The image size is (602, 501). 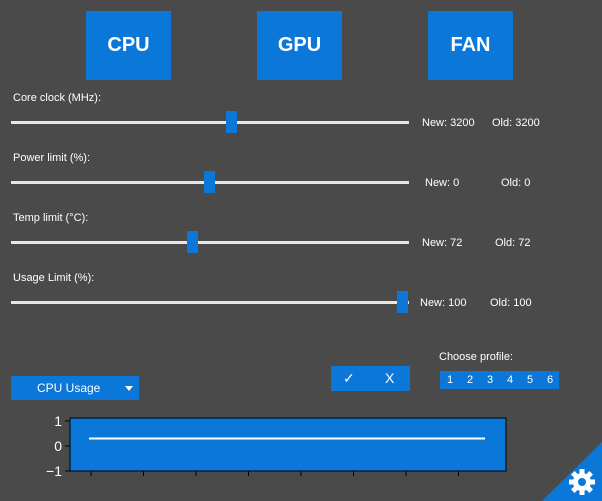 What do you see at coordinates (389, 378) in the screenshot?
I see `cancel-button: X` at bounding box center [389, 378].